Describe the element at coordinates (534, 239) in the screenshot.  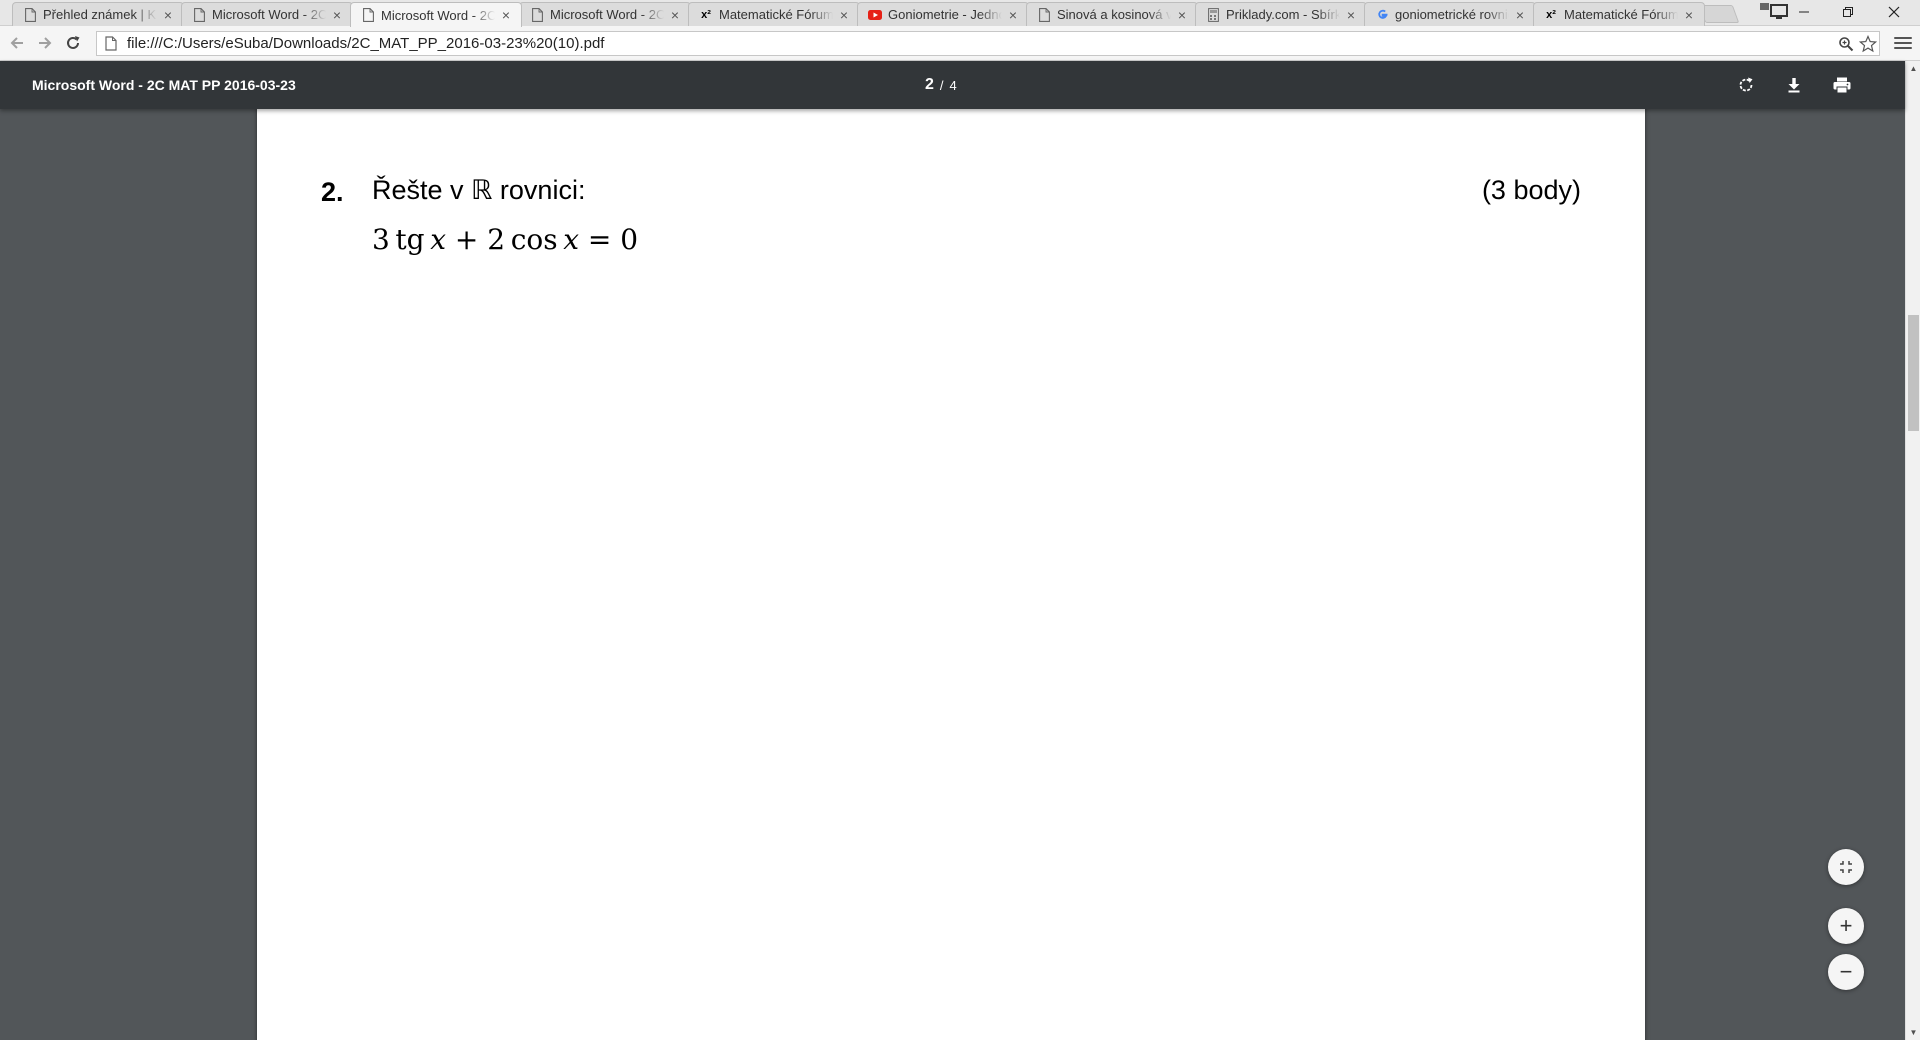
I see `equation-function-cos: cos` at that location.